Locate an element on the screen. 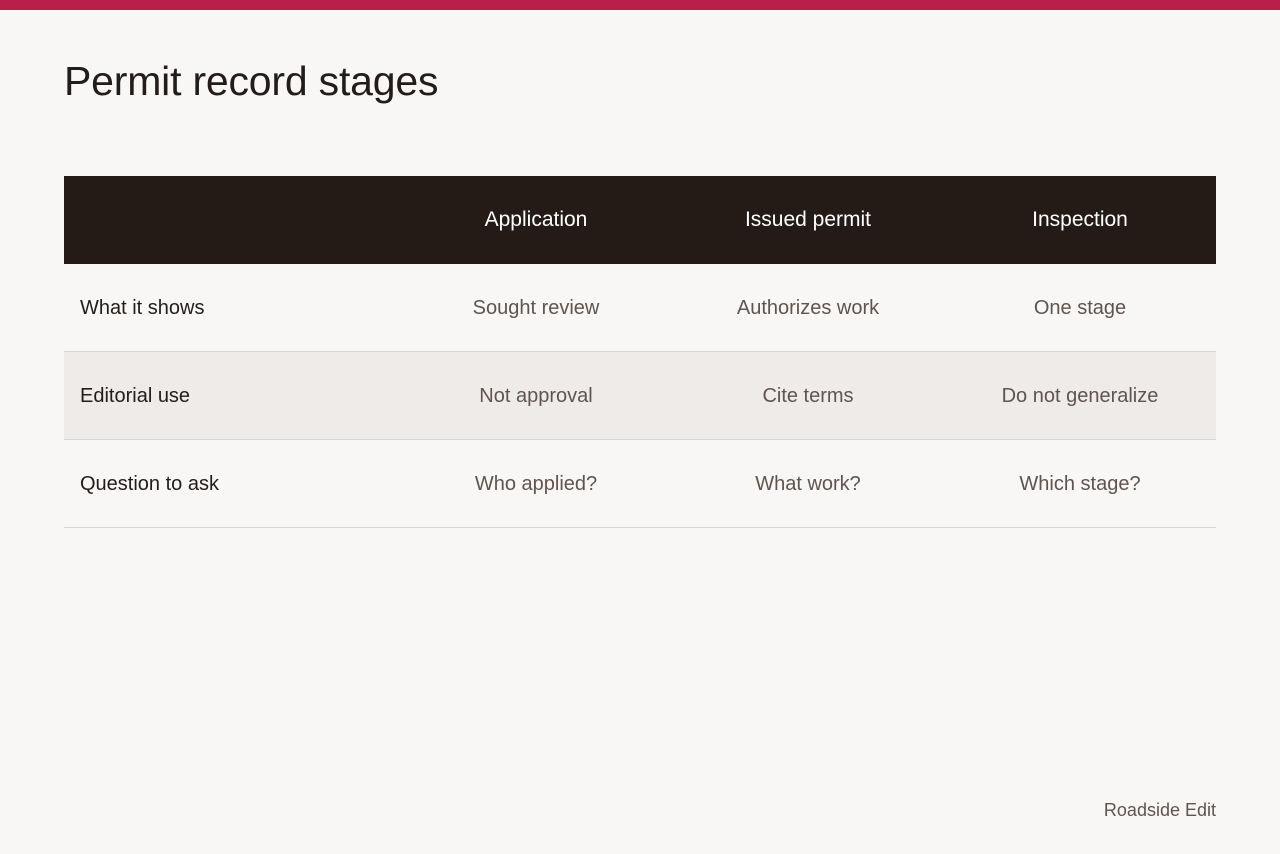  row-label: What it shows is located at coordinates (142, 307).